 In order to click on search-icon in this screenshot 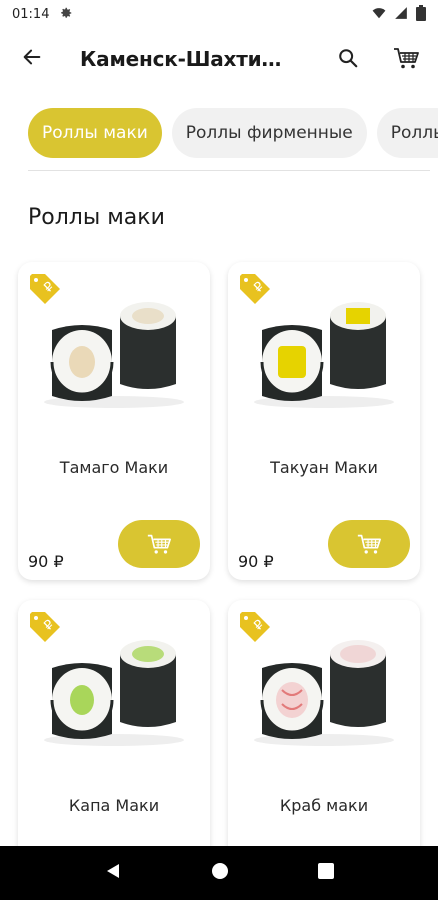, I will do `click(348, 60)`.